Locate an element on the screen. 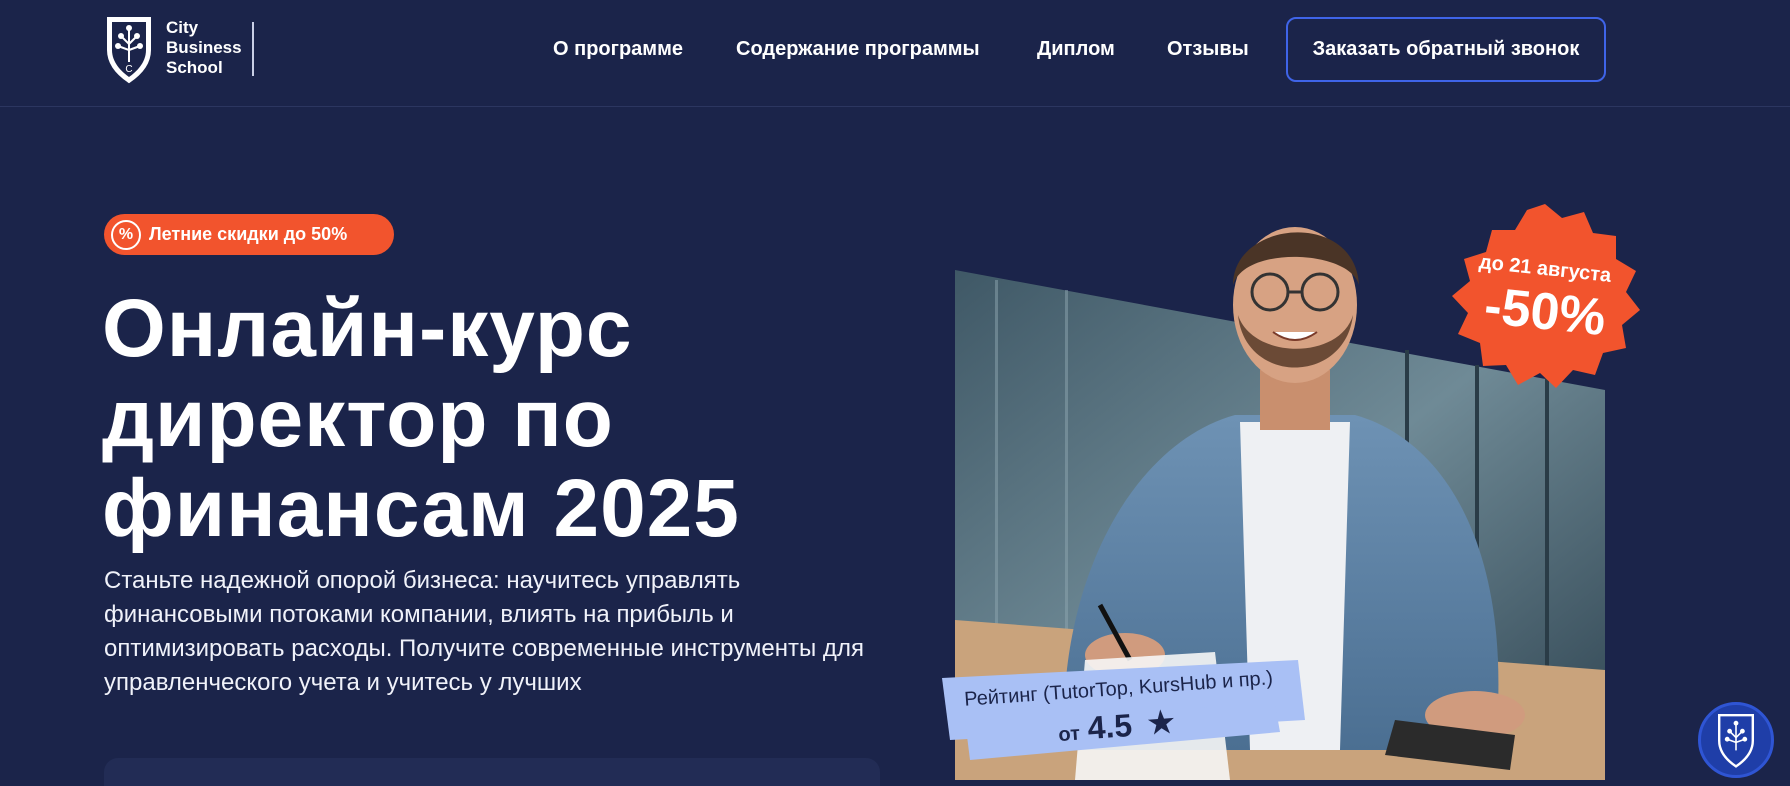 The height and width of the screenshot is (786, 1790). summer-sale-text: Летние скидки до 50% is located at coordinates (248, 234).